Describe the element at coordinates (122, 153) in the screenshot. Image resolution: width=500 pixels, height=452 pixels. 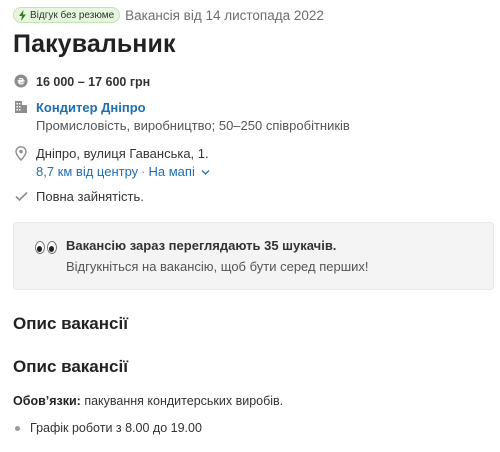
I see `address: Дніпро, вулиця Гаванська, 1.` at that location.